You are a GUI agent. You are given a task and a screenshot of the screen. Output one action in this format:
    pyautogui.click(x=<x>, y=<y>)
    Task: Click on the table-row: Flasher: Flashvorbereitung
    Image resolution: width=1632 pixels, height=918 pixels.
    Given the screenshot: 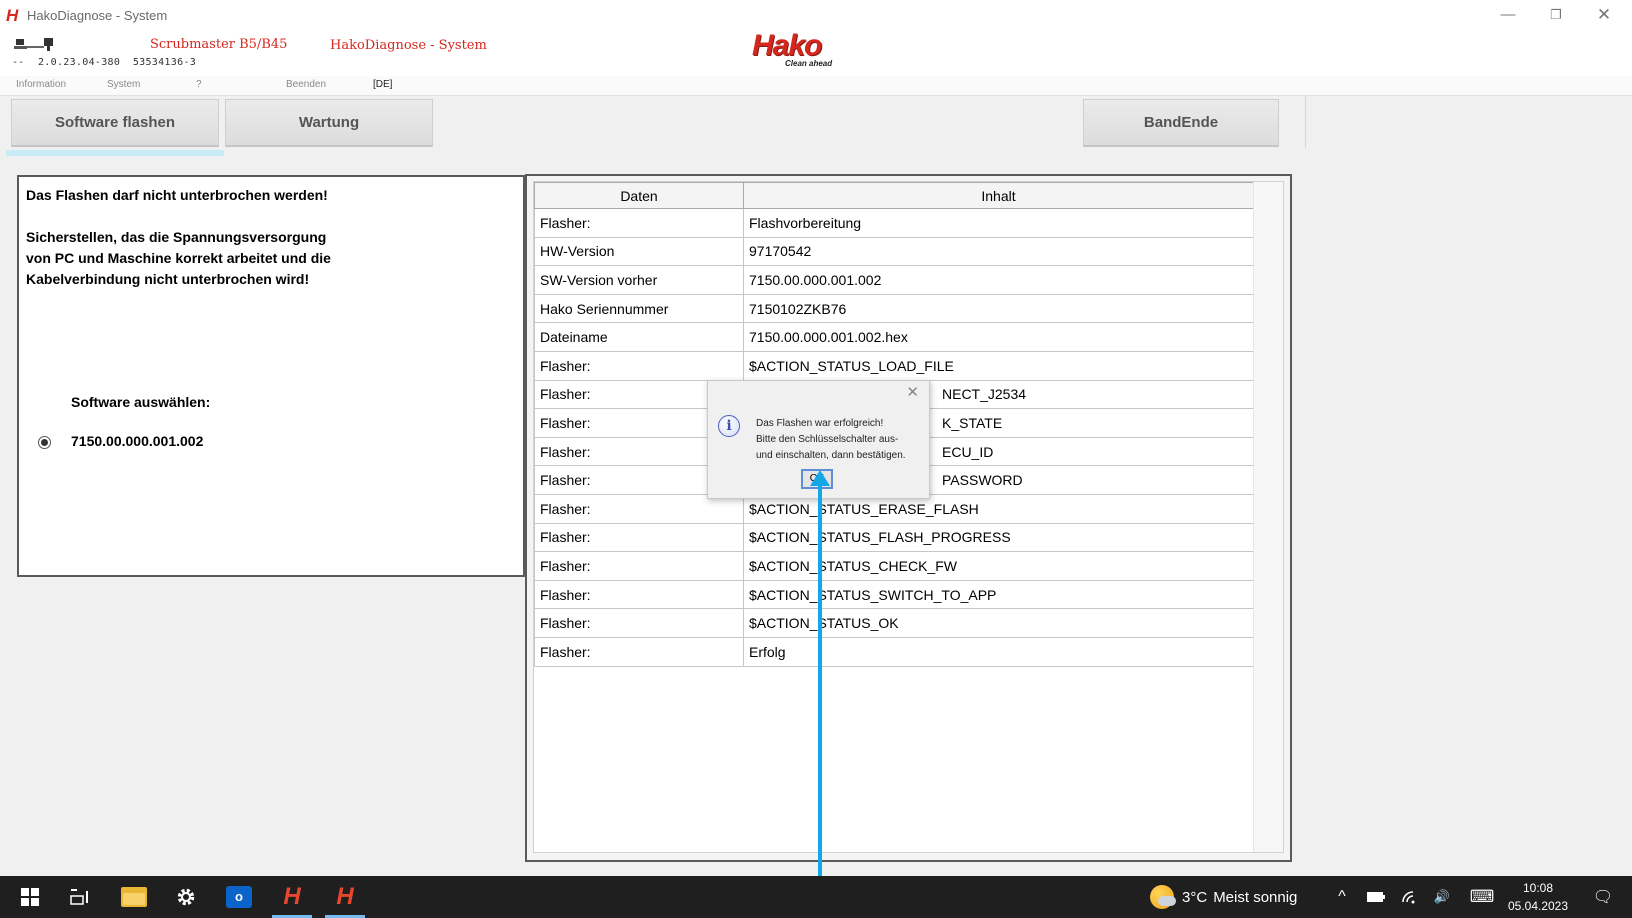 What is the action you would take?
    pyautogui.click(x=894, y=223)
    